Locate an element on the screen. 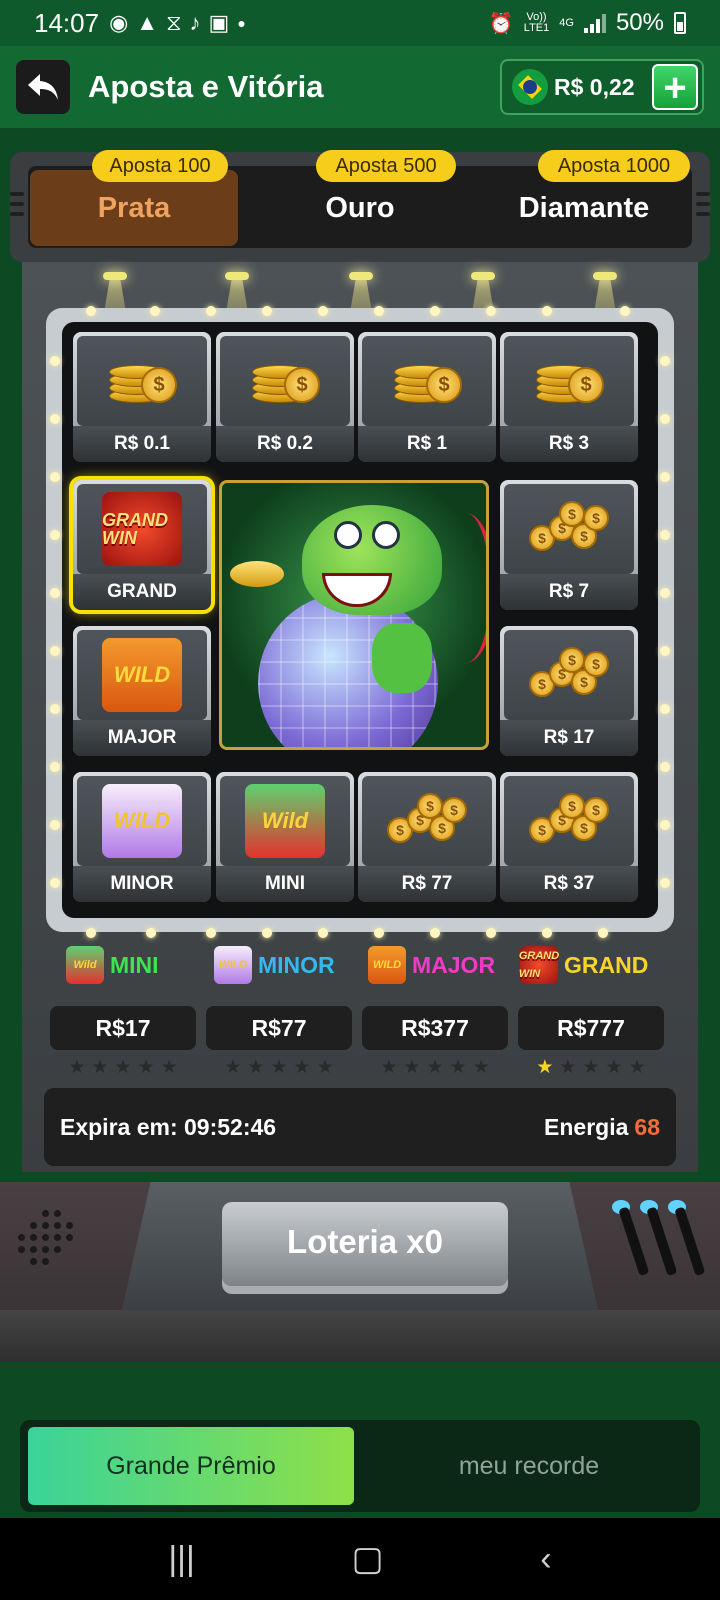 This screenshot has width=720, height=1600. vent is located at coordinates (17, 194).